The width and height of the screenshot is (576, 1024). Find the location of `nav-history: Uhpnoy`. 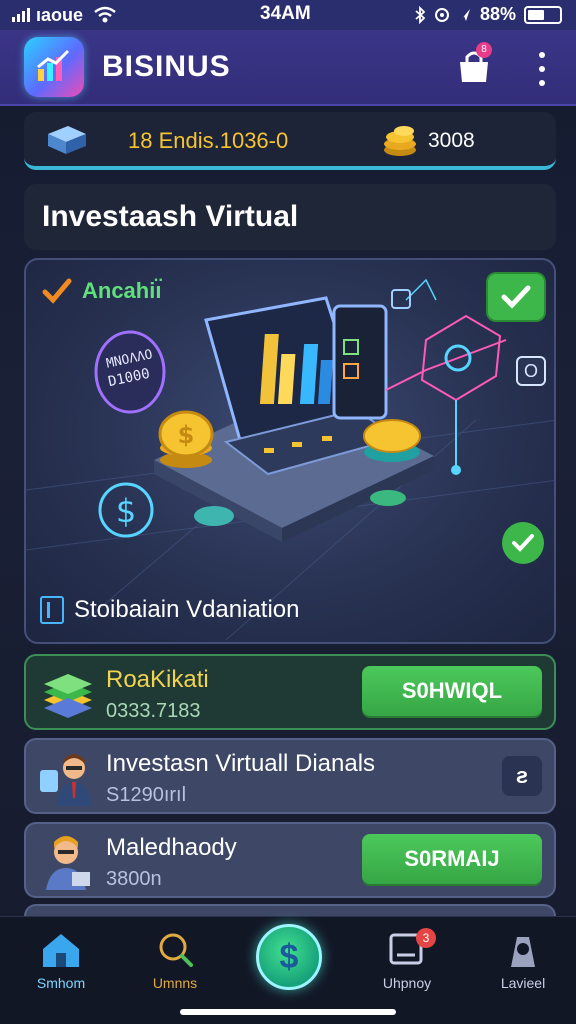

nav-history: Uhpnoy is located at coordinates (407, 961).